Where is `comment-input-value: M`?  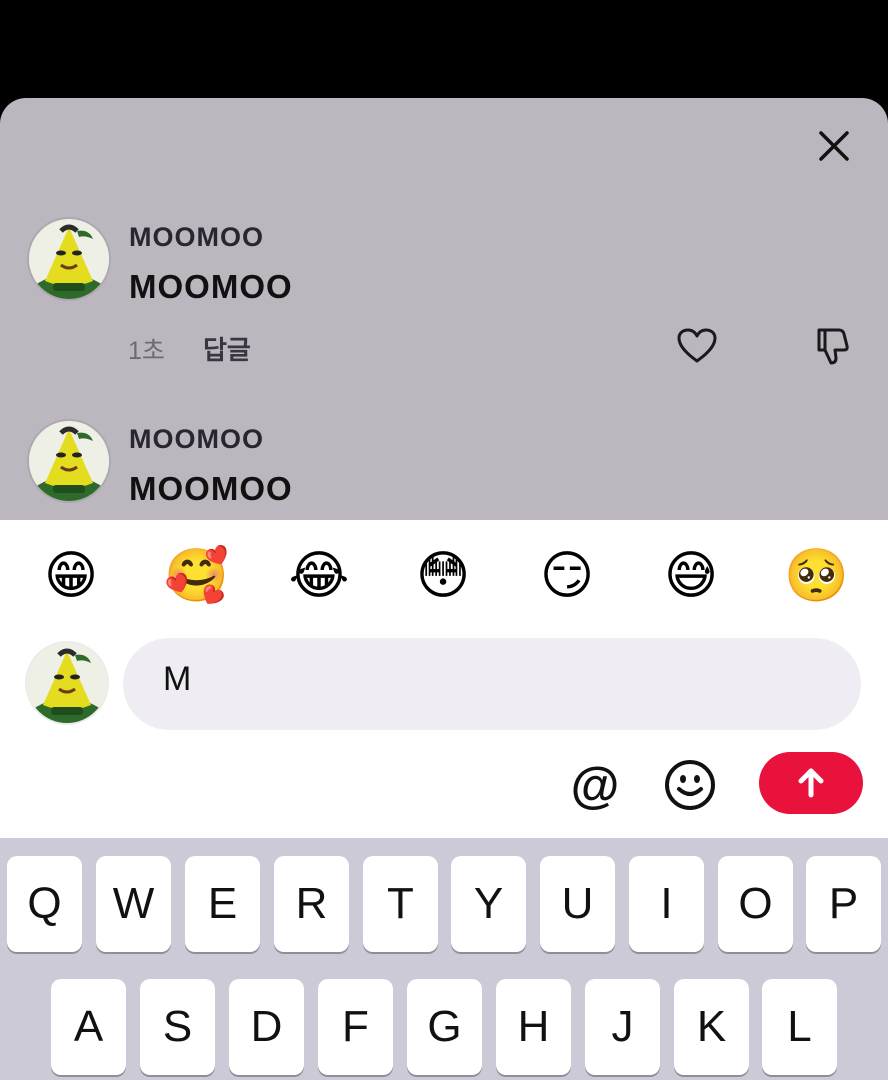 comment-input-value: M is located at coordinates (178, 679).